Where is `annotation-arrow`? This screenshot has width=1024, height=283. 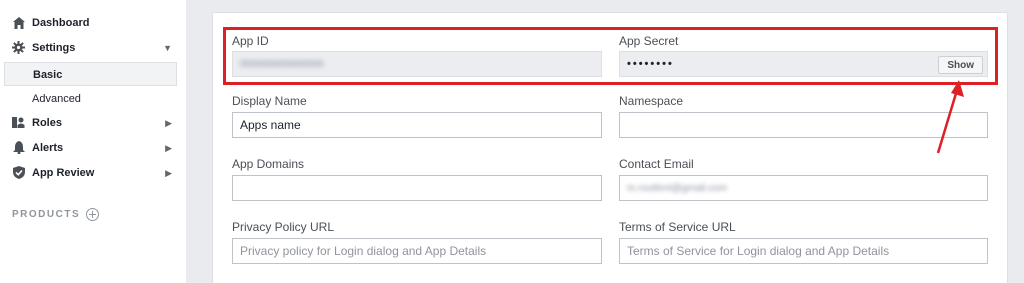 annotation-arrow is located at coordinates (950, 117).